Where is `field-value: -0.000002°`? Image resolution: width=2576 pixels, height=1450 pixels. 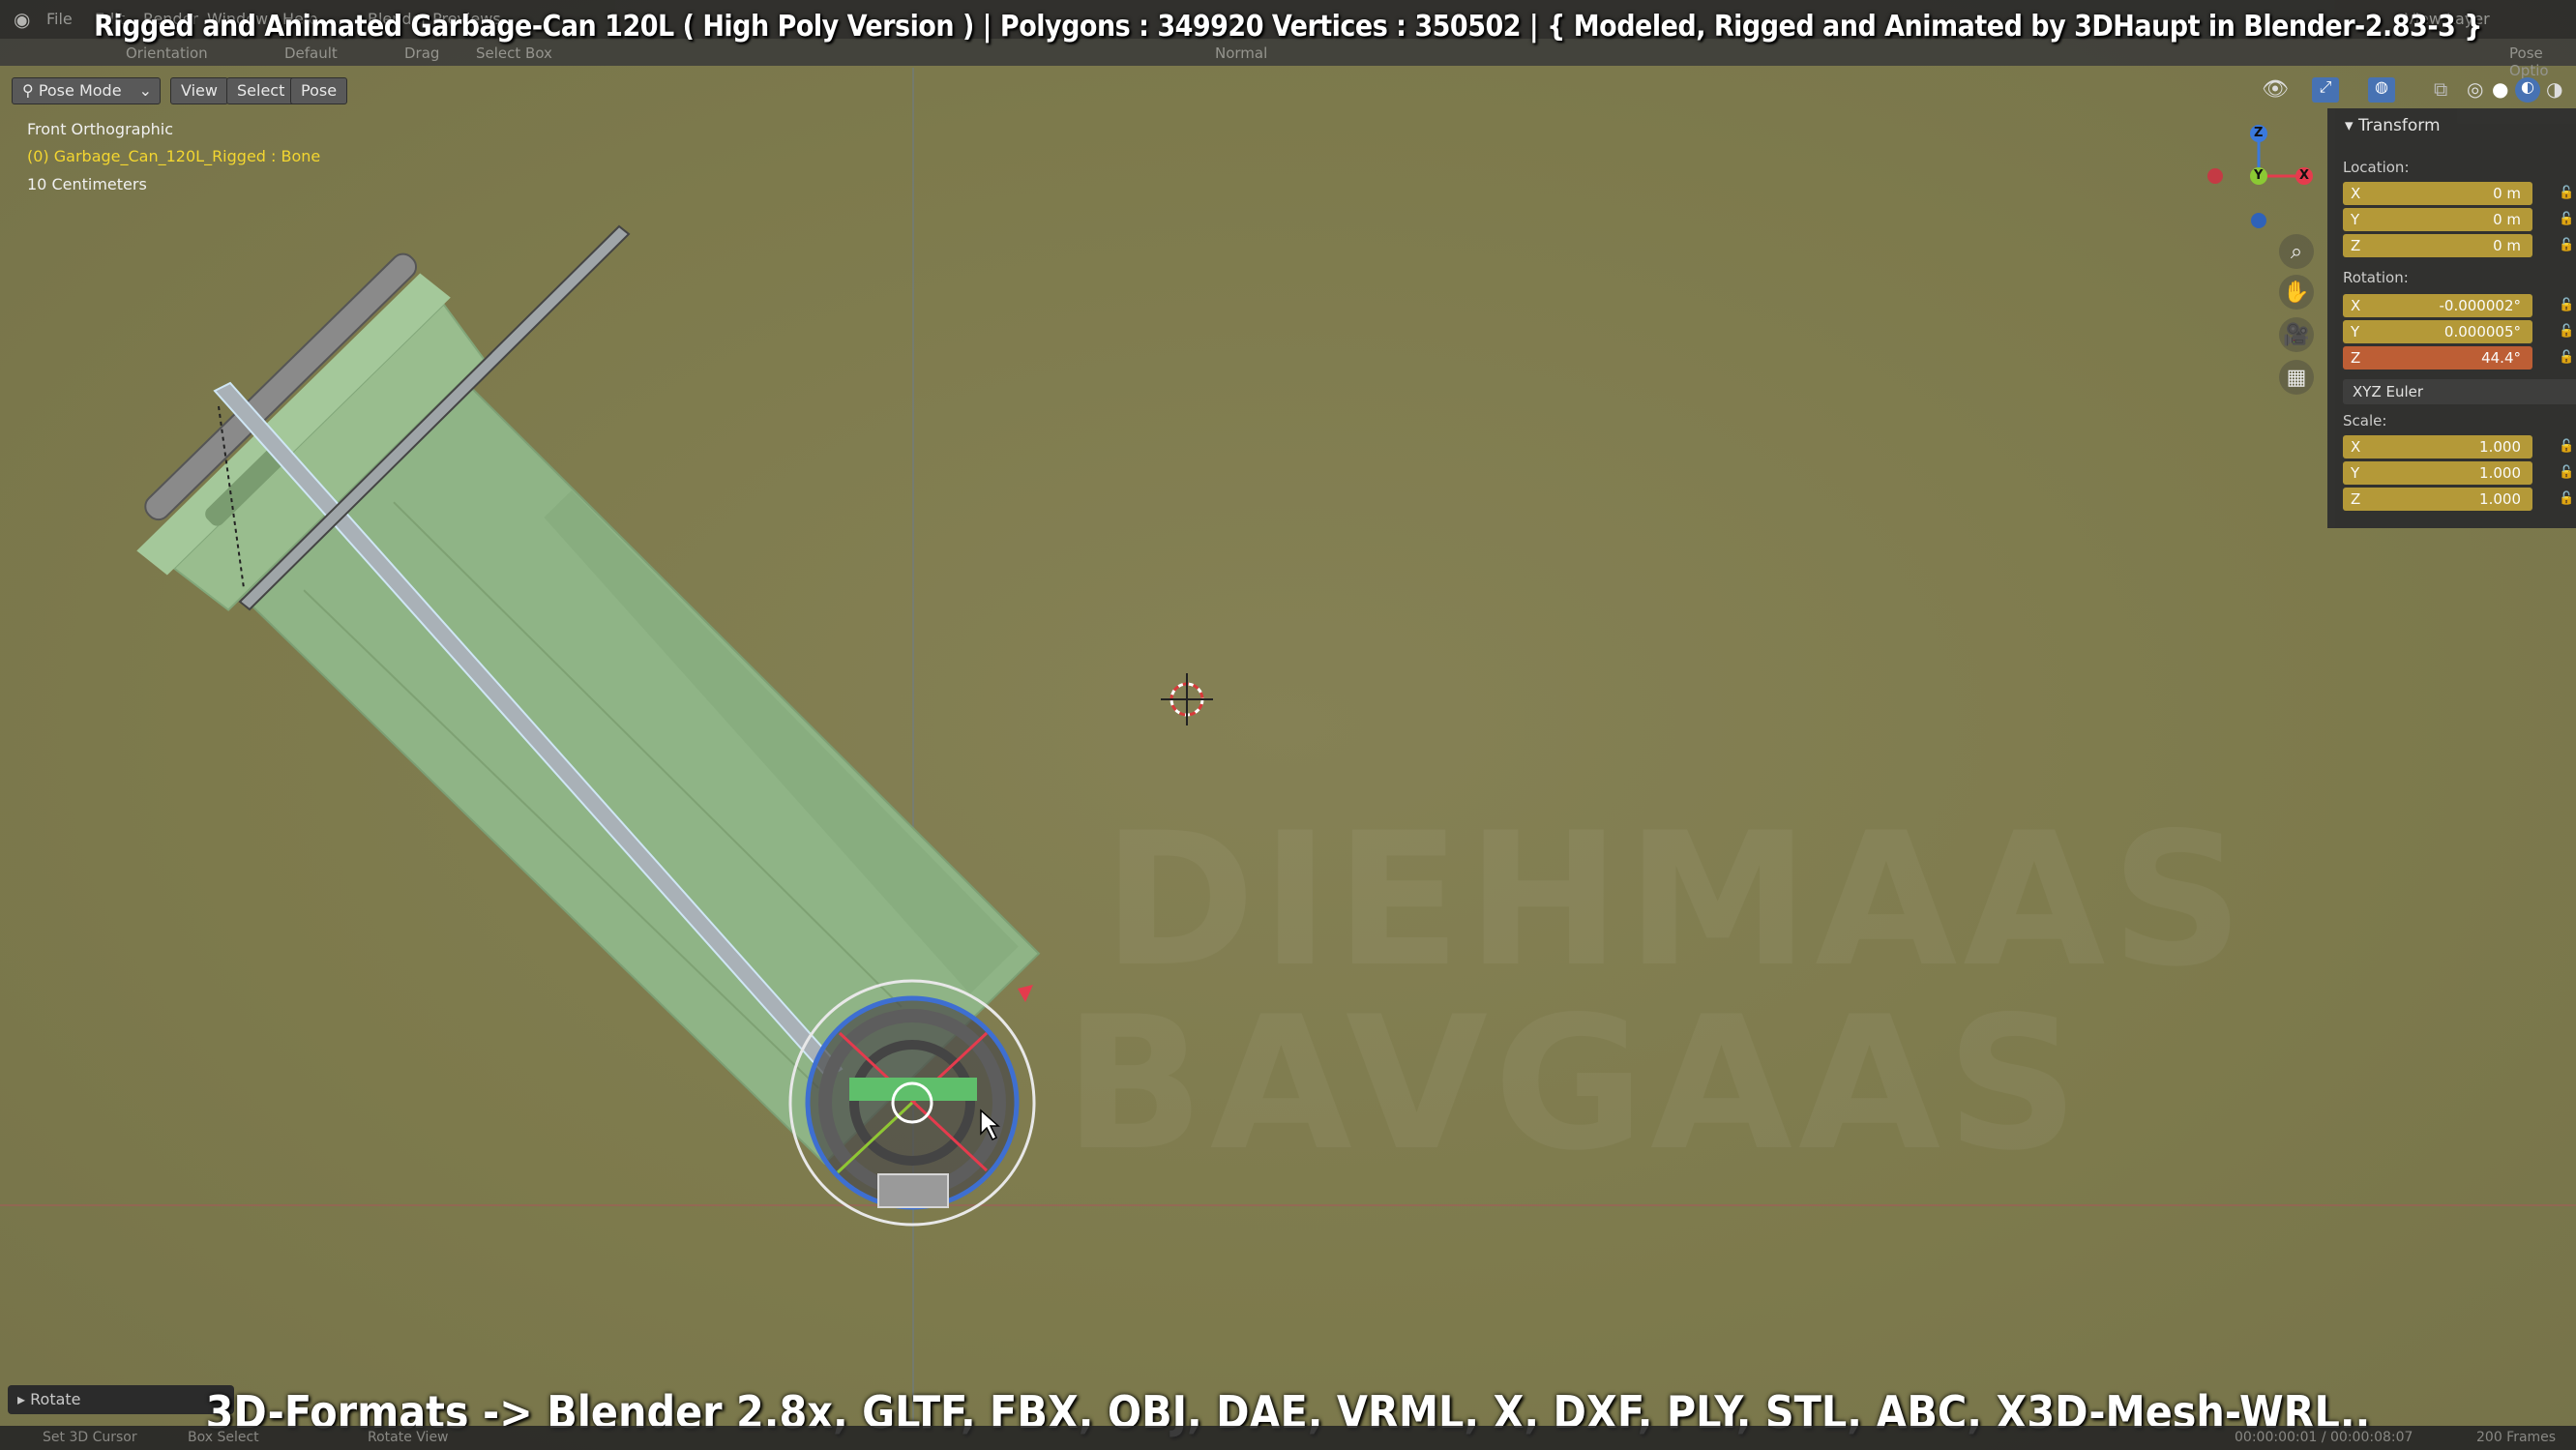 field-value: -0.000002° is located at coordinates (2480, 305).